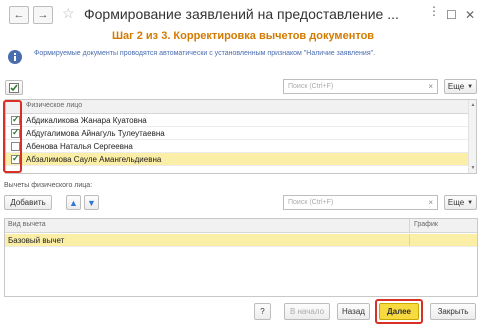  I want to click on arrow-left-icon: ←, so click(19, 15).